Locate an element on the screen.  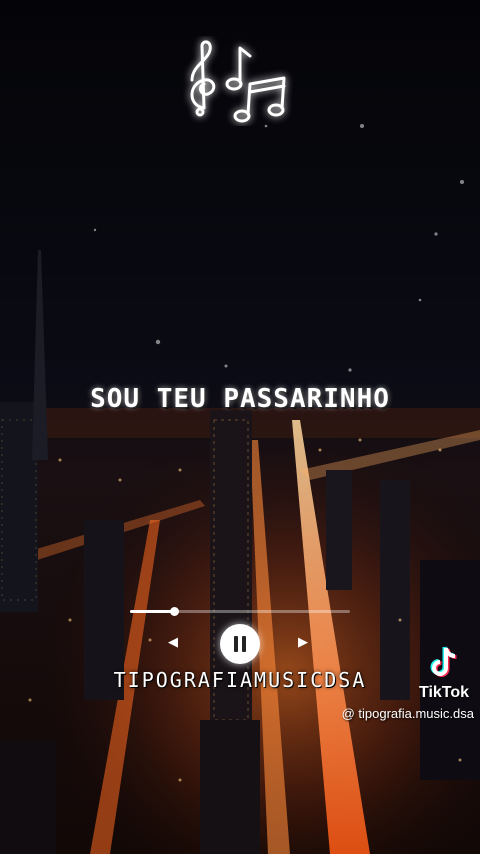
skip-forward-icon: ▶ is located at coordinates (303, 643).